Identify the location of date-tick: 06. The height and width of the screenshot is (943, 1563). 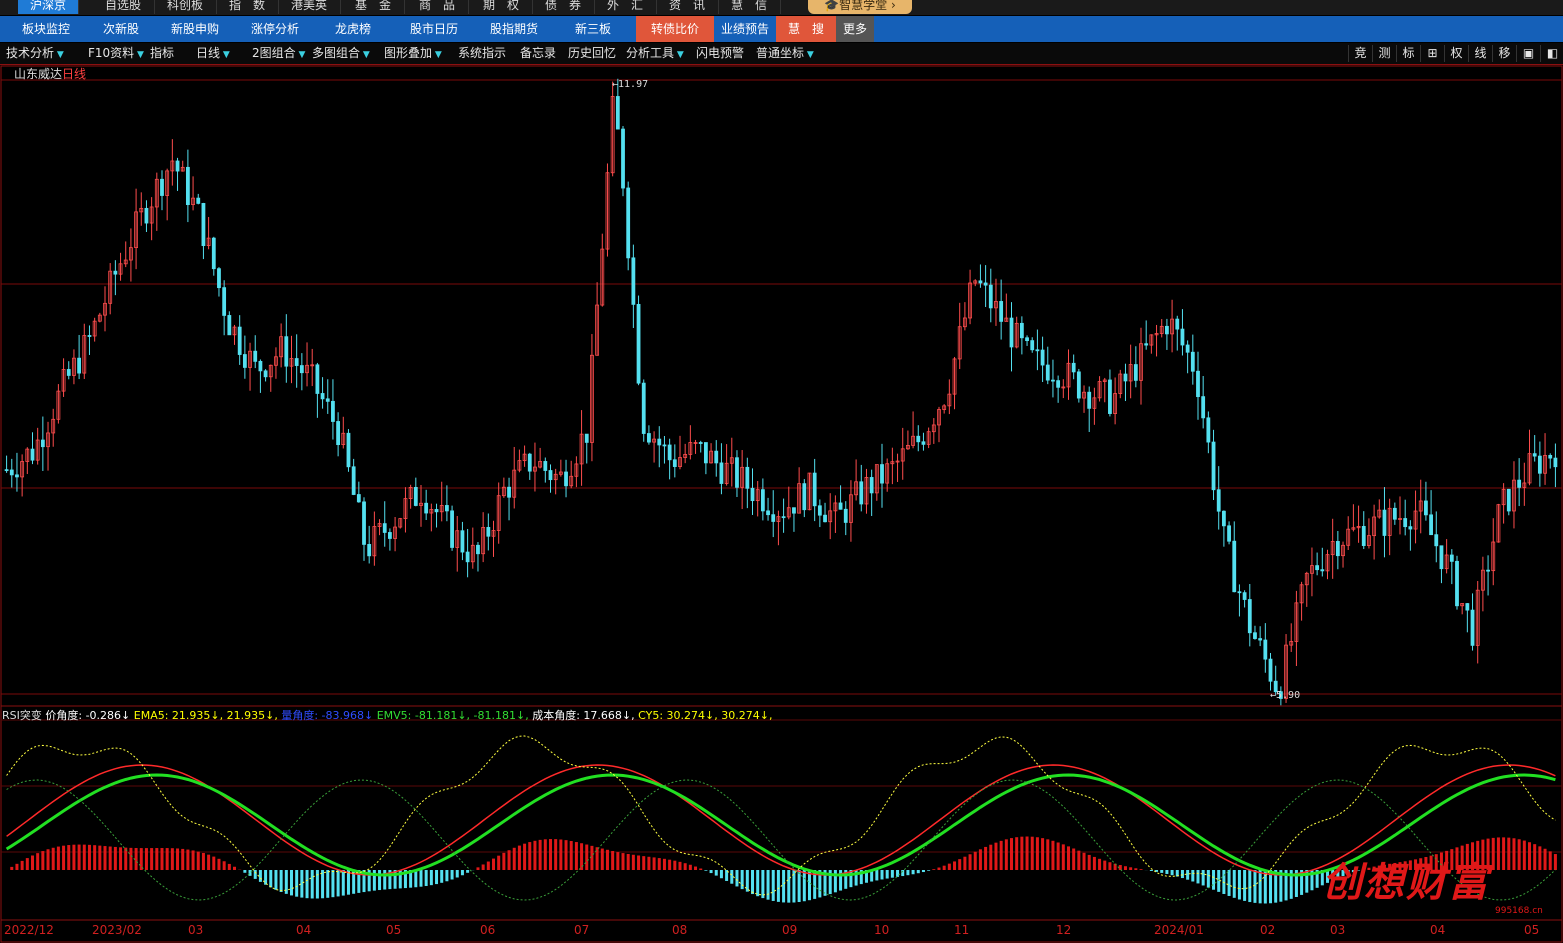
(488, 930).